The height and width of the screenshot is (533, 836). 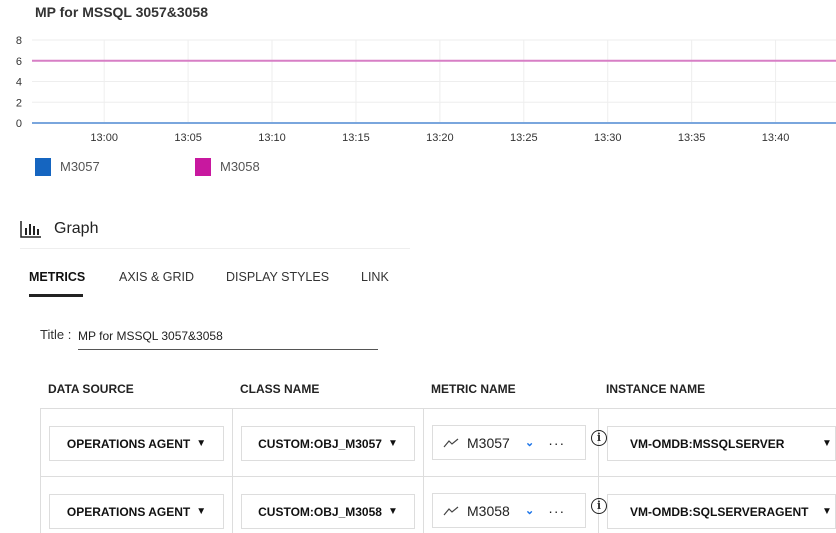 What do you see at coordinates (656, 389) in the screenshot?
I see `column-header-instance-name: INSTANCE NAME` at bounding box center [656, 389].